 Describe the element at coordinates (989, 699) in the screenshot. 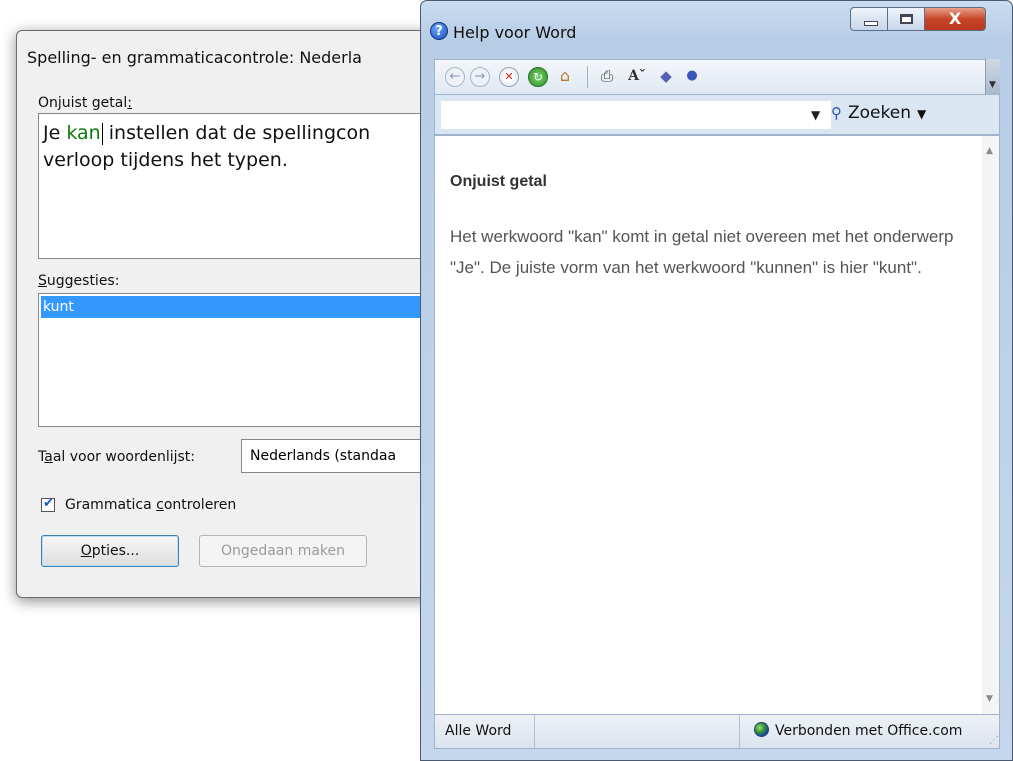

I see `scroll-down-icon: ▼` at that location.